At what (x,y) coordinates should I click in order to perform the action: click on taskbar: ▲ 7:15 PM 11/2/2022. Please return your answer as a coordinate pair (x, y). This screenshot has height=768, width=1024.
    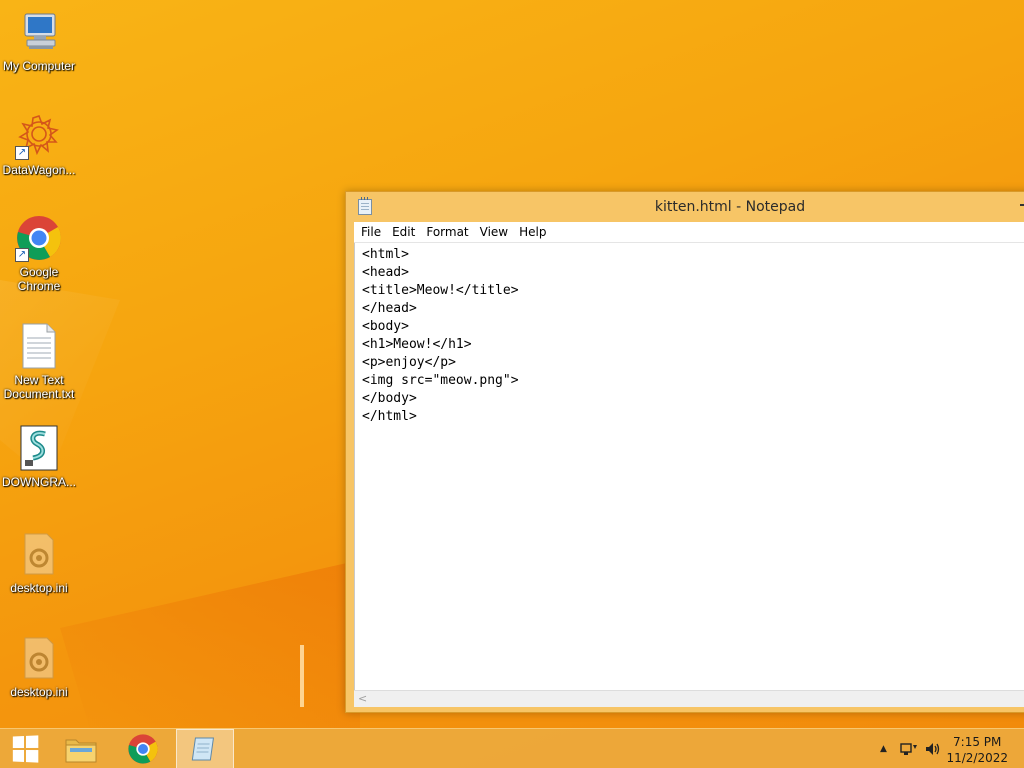
    Looking at the image, I should click on (512, 748).